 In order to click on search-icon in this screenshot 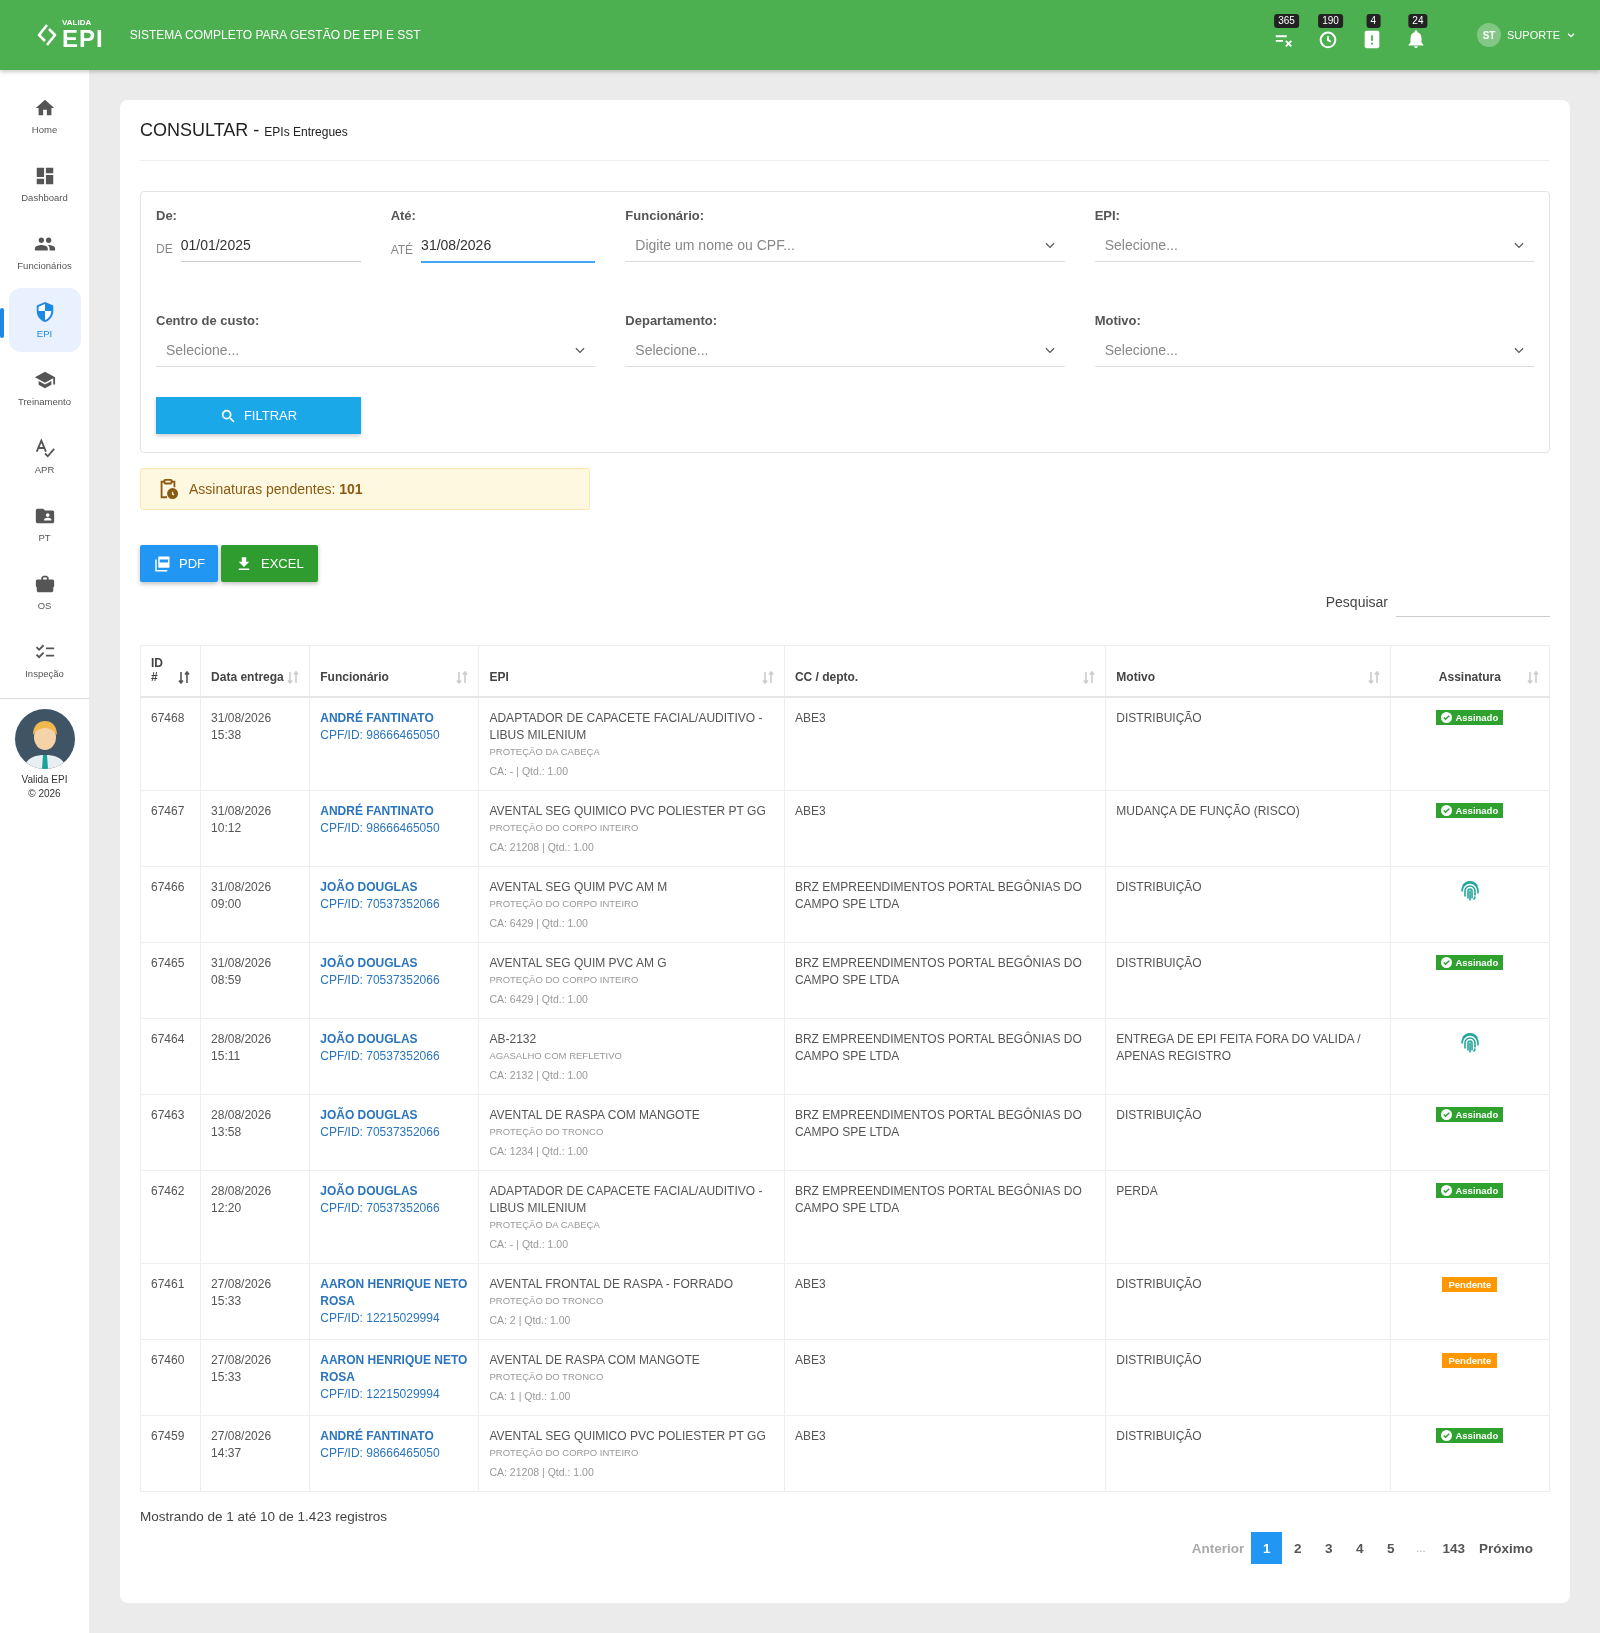, I will do `click(227, 415)`.